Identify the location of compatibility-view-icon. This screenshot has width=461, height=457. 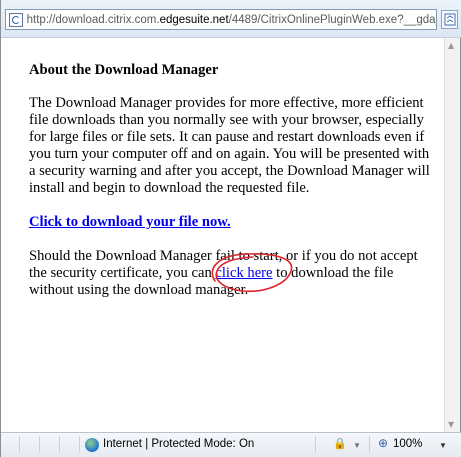
(450, 19).